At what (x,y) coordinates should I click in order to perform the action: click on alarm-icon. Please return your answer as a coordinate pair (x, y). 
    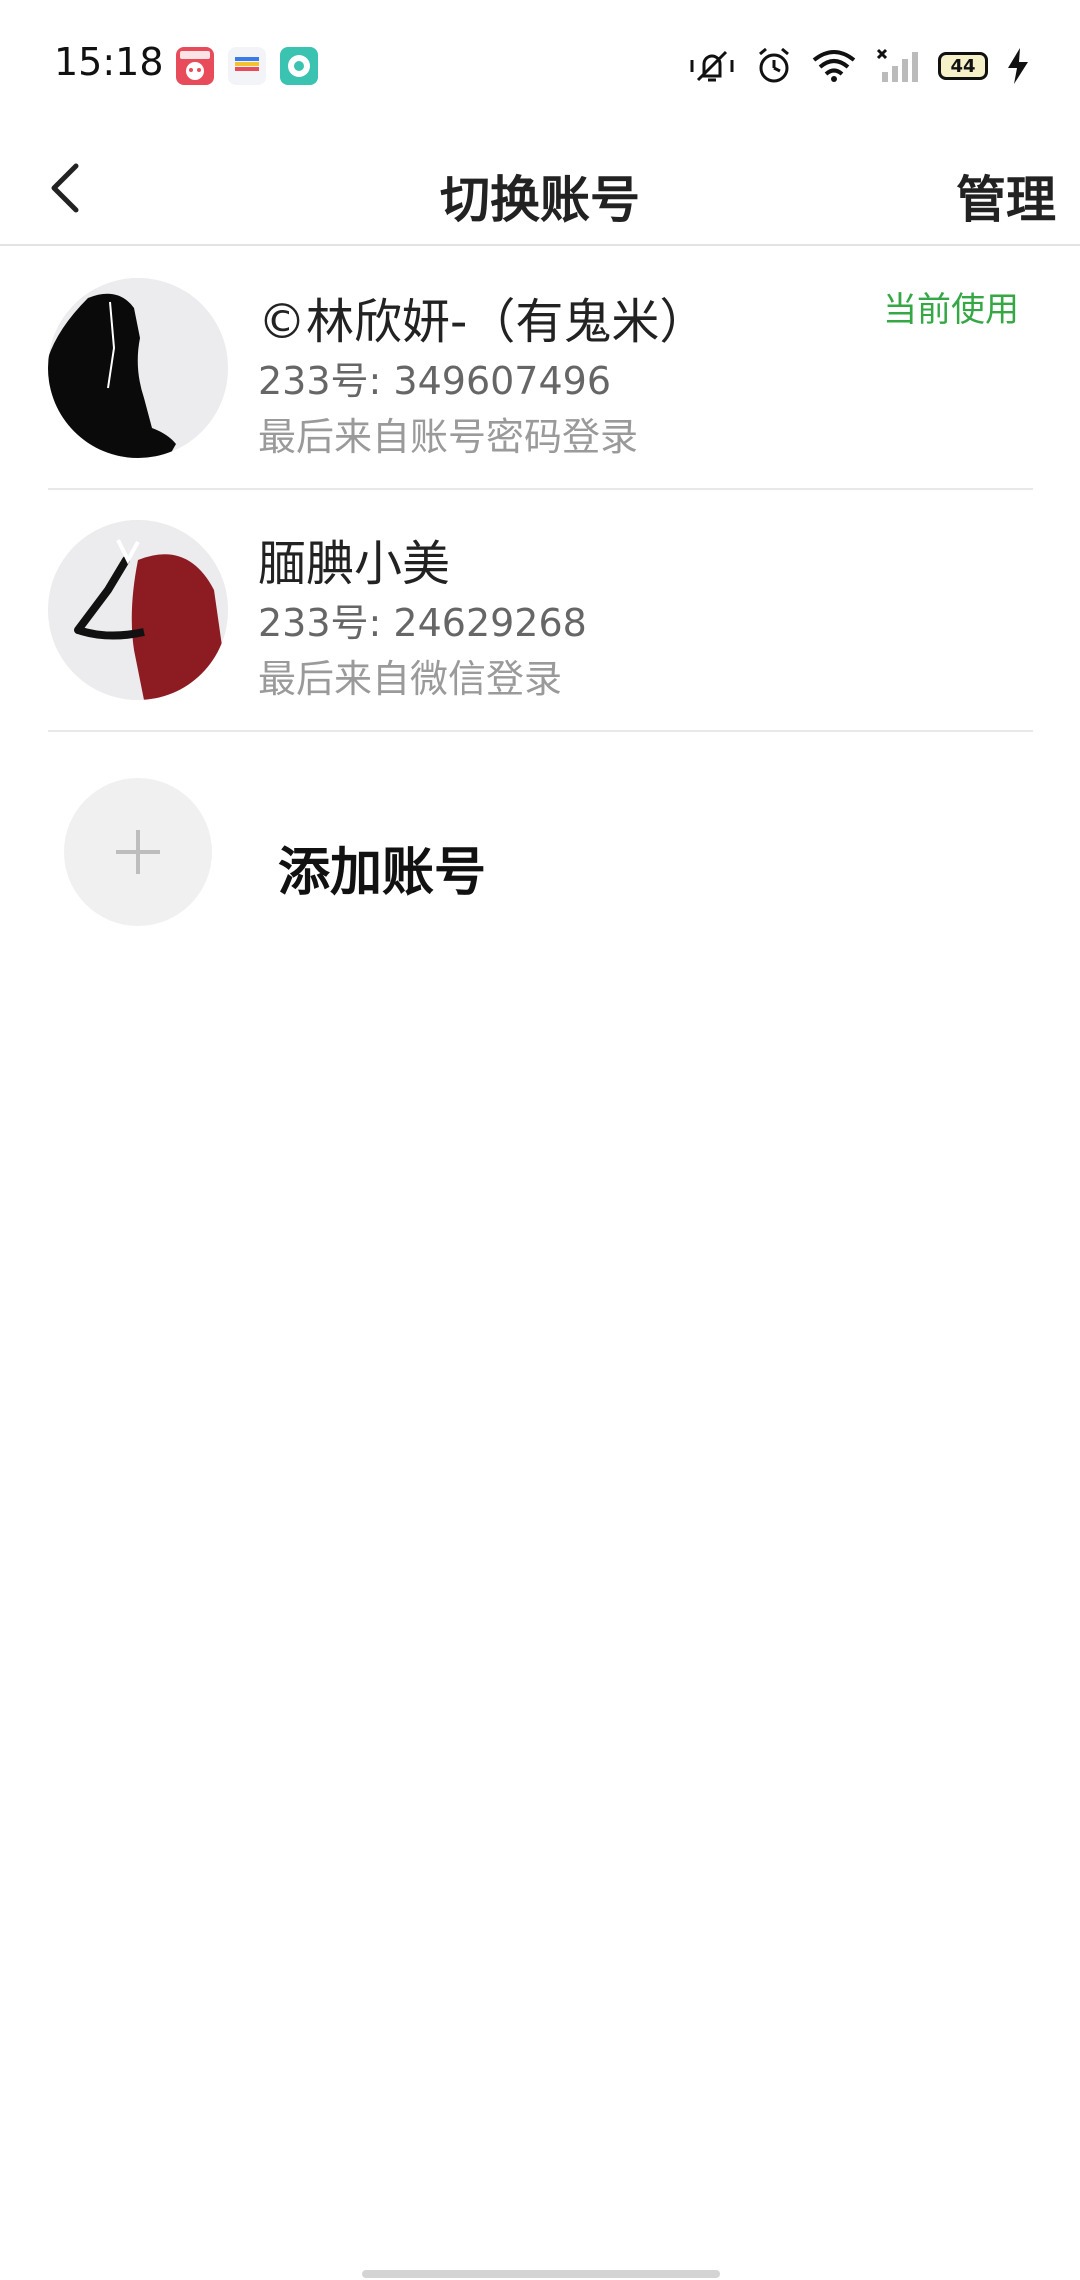
    Looking at the image, I should click on (774, 65).